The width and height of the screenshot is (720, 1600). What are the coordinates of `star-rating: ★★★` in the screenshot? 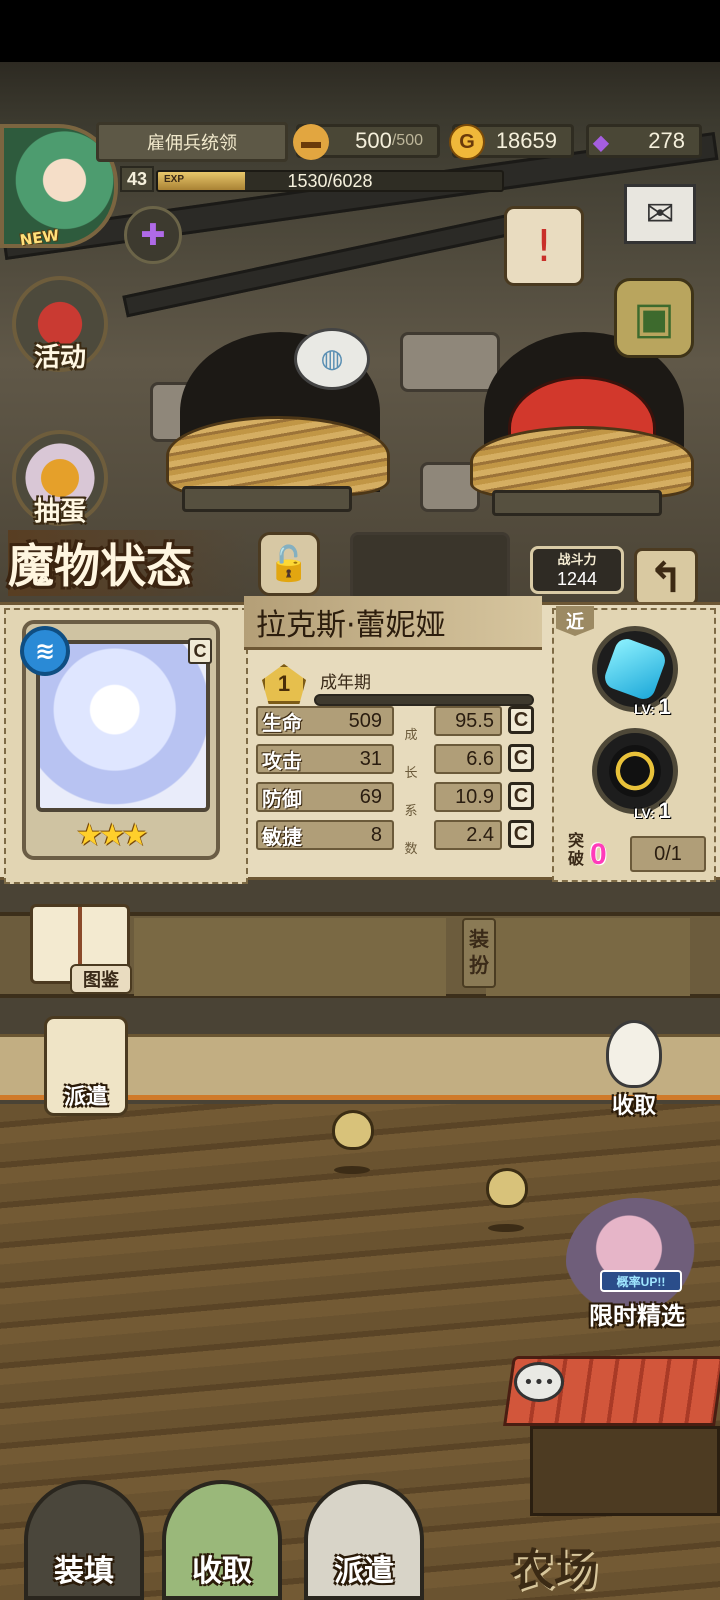 It's located at (112, 835).